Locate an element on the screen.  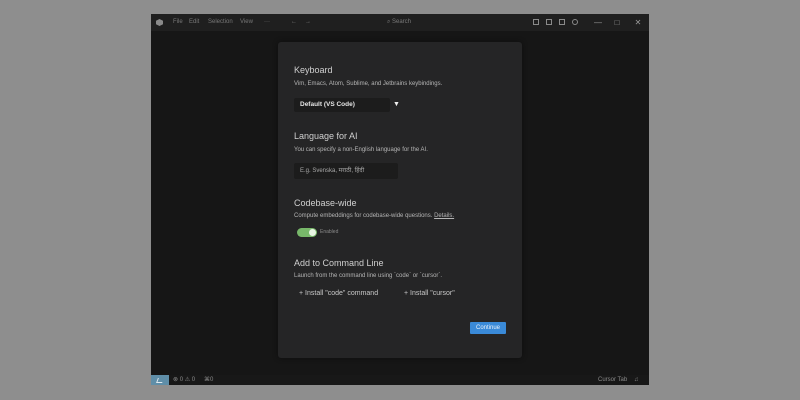
settings-gear-icon is located at coordinates (575, 22).